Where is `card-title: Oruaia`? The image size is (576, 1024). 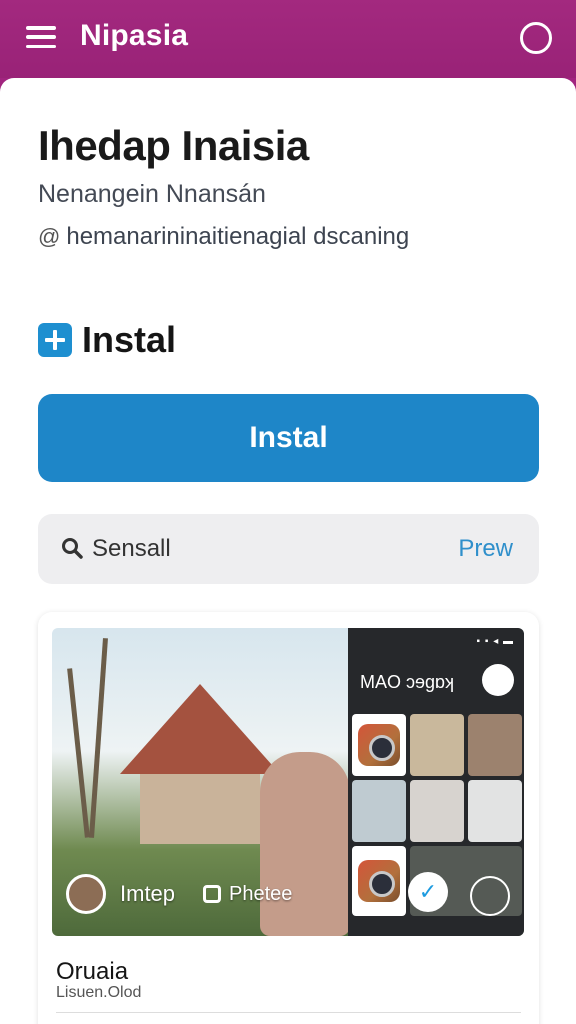
card-title: Oruaia is located at coordinates (92, 971).